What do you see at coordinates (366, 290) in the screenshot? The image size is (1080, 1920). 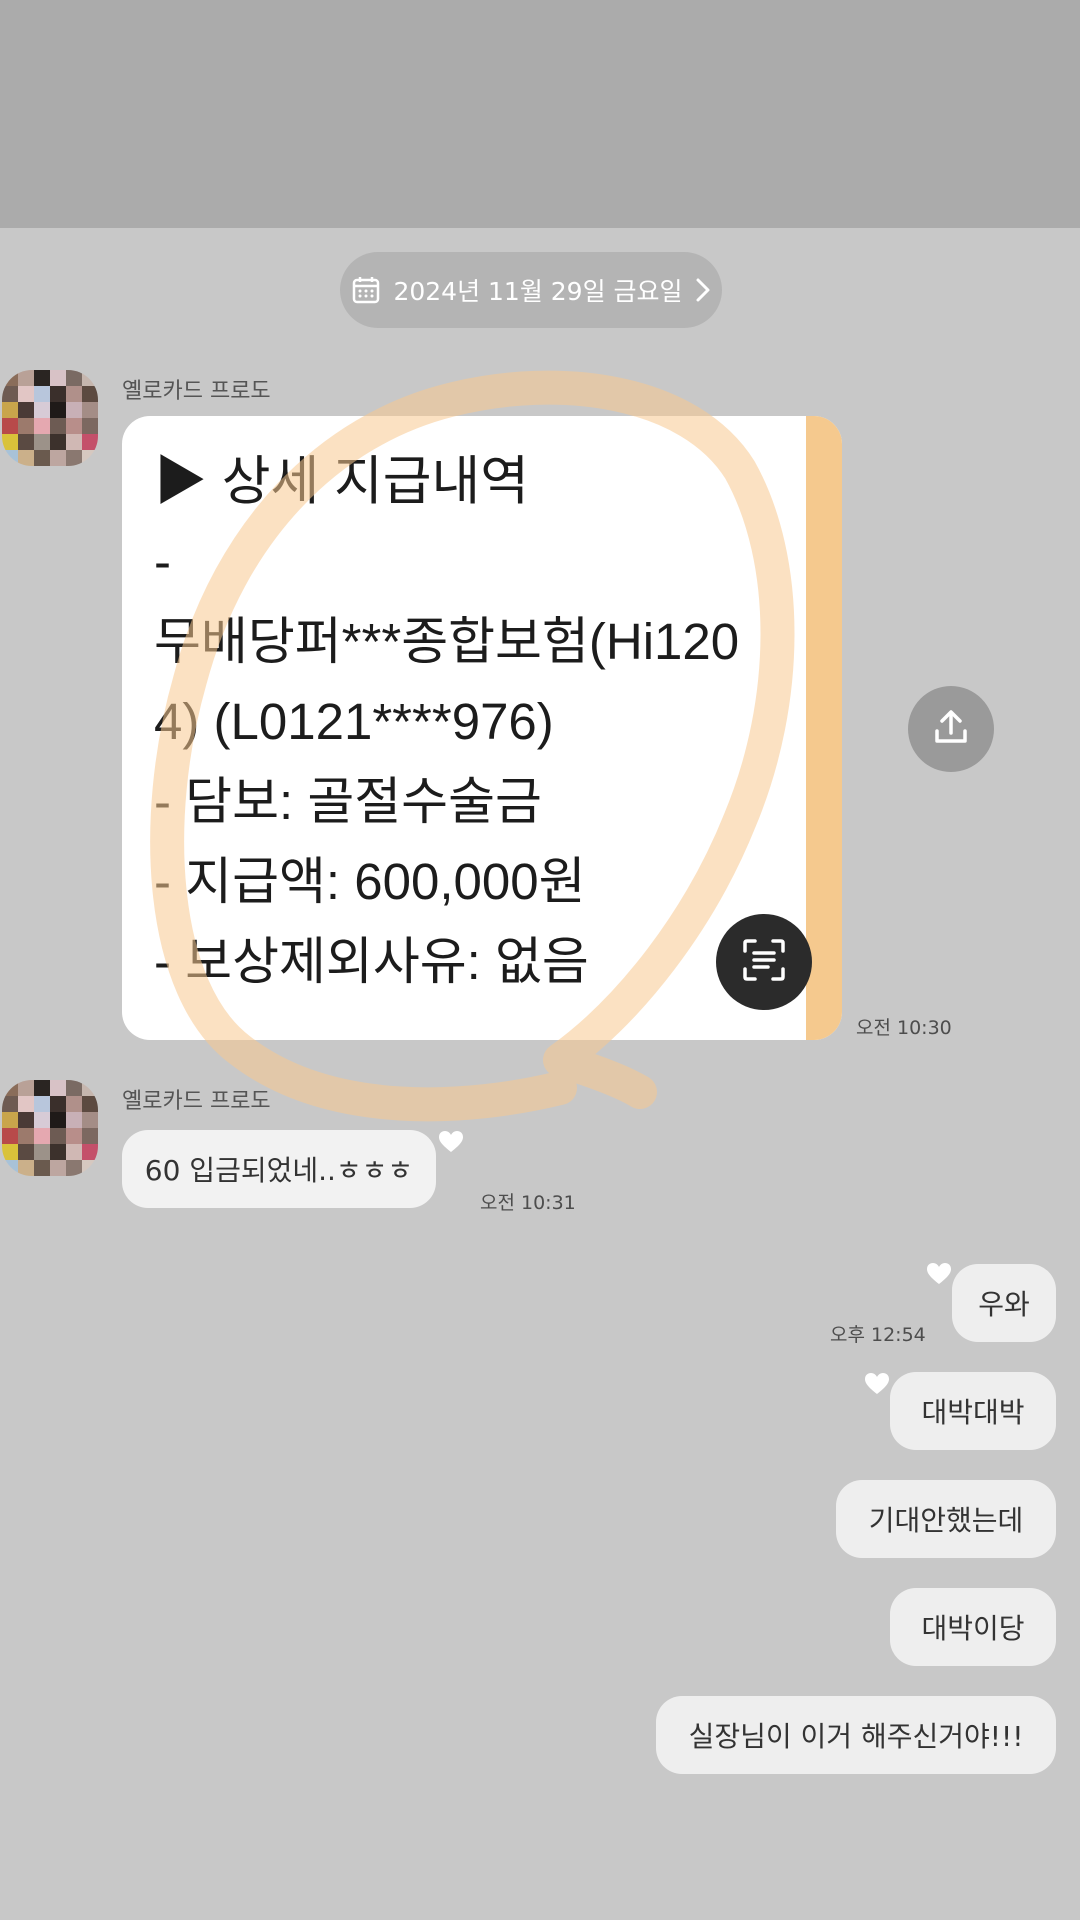 I see `calendar-icon` at bounding box center [366, 290].